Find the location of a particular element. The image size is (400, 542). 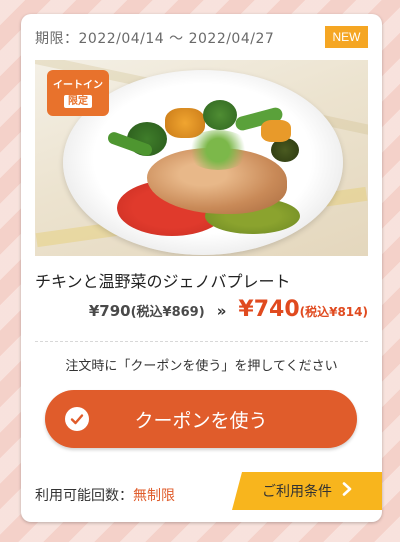

broccoli is located at coordinates (220, 115).